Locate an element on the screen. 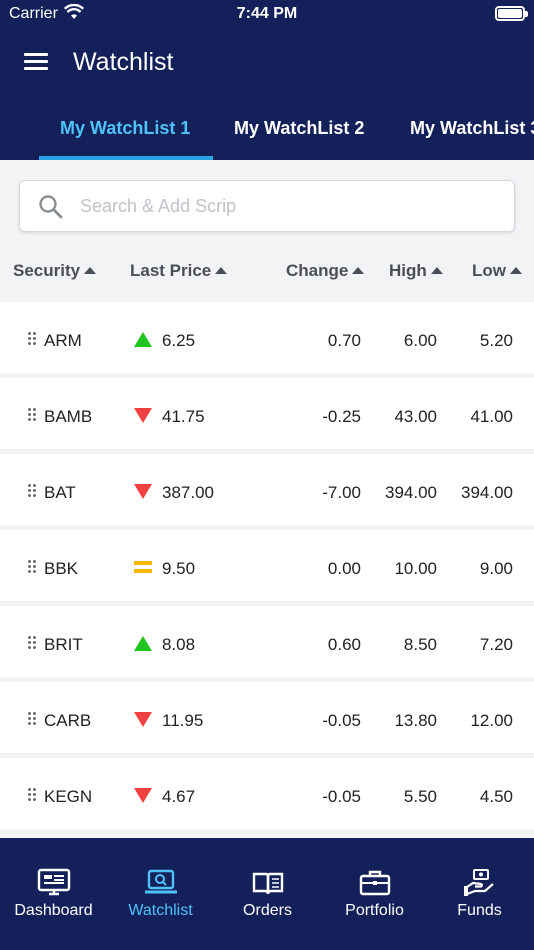 Image resolution: width=534 pixels, height=950 pixels. nav-orders: Orders is located at coordinates (267, 894).